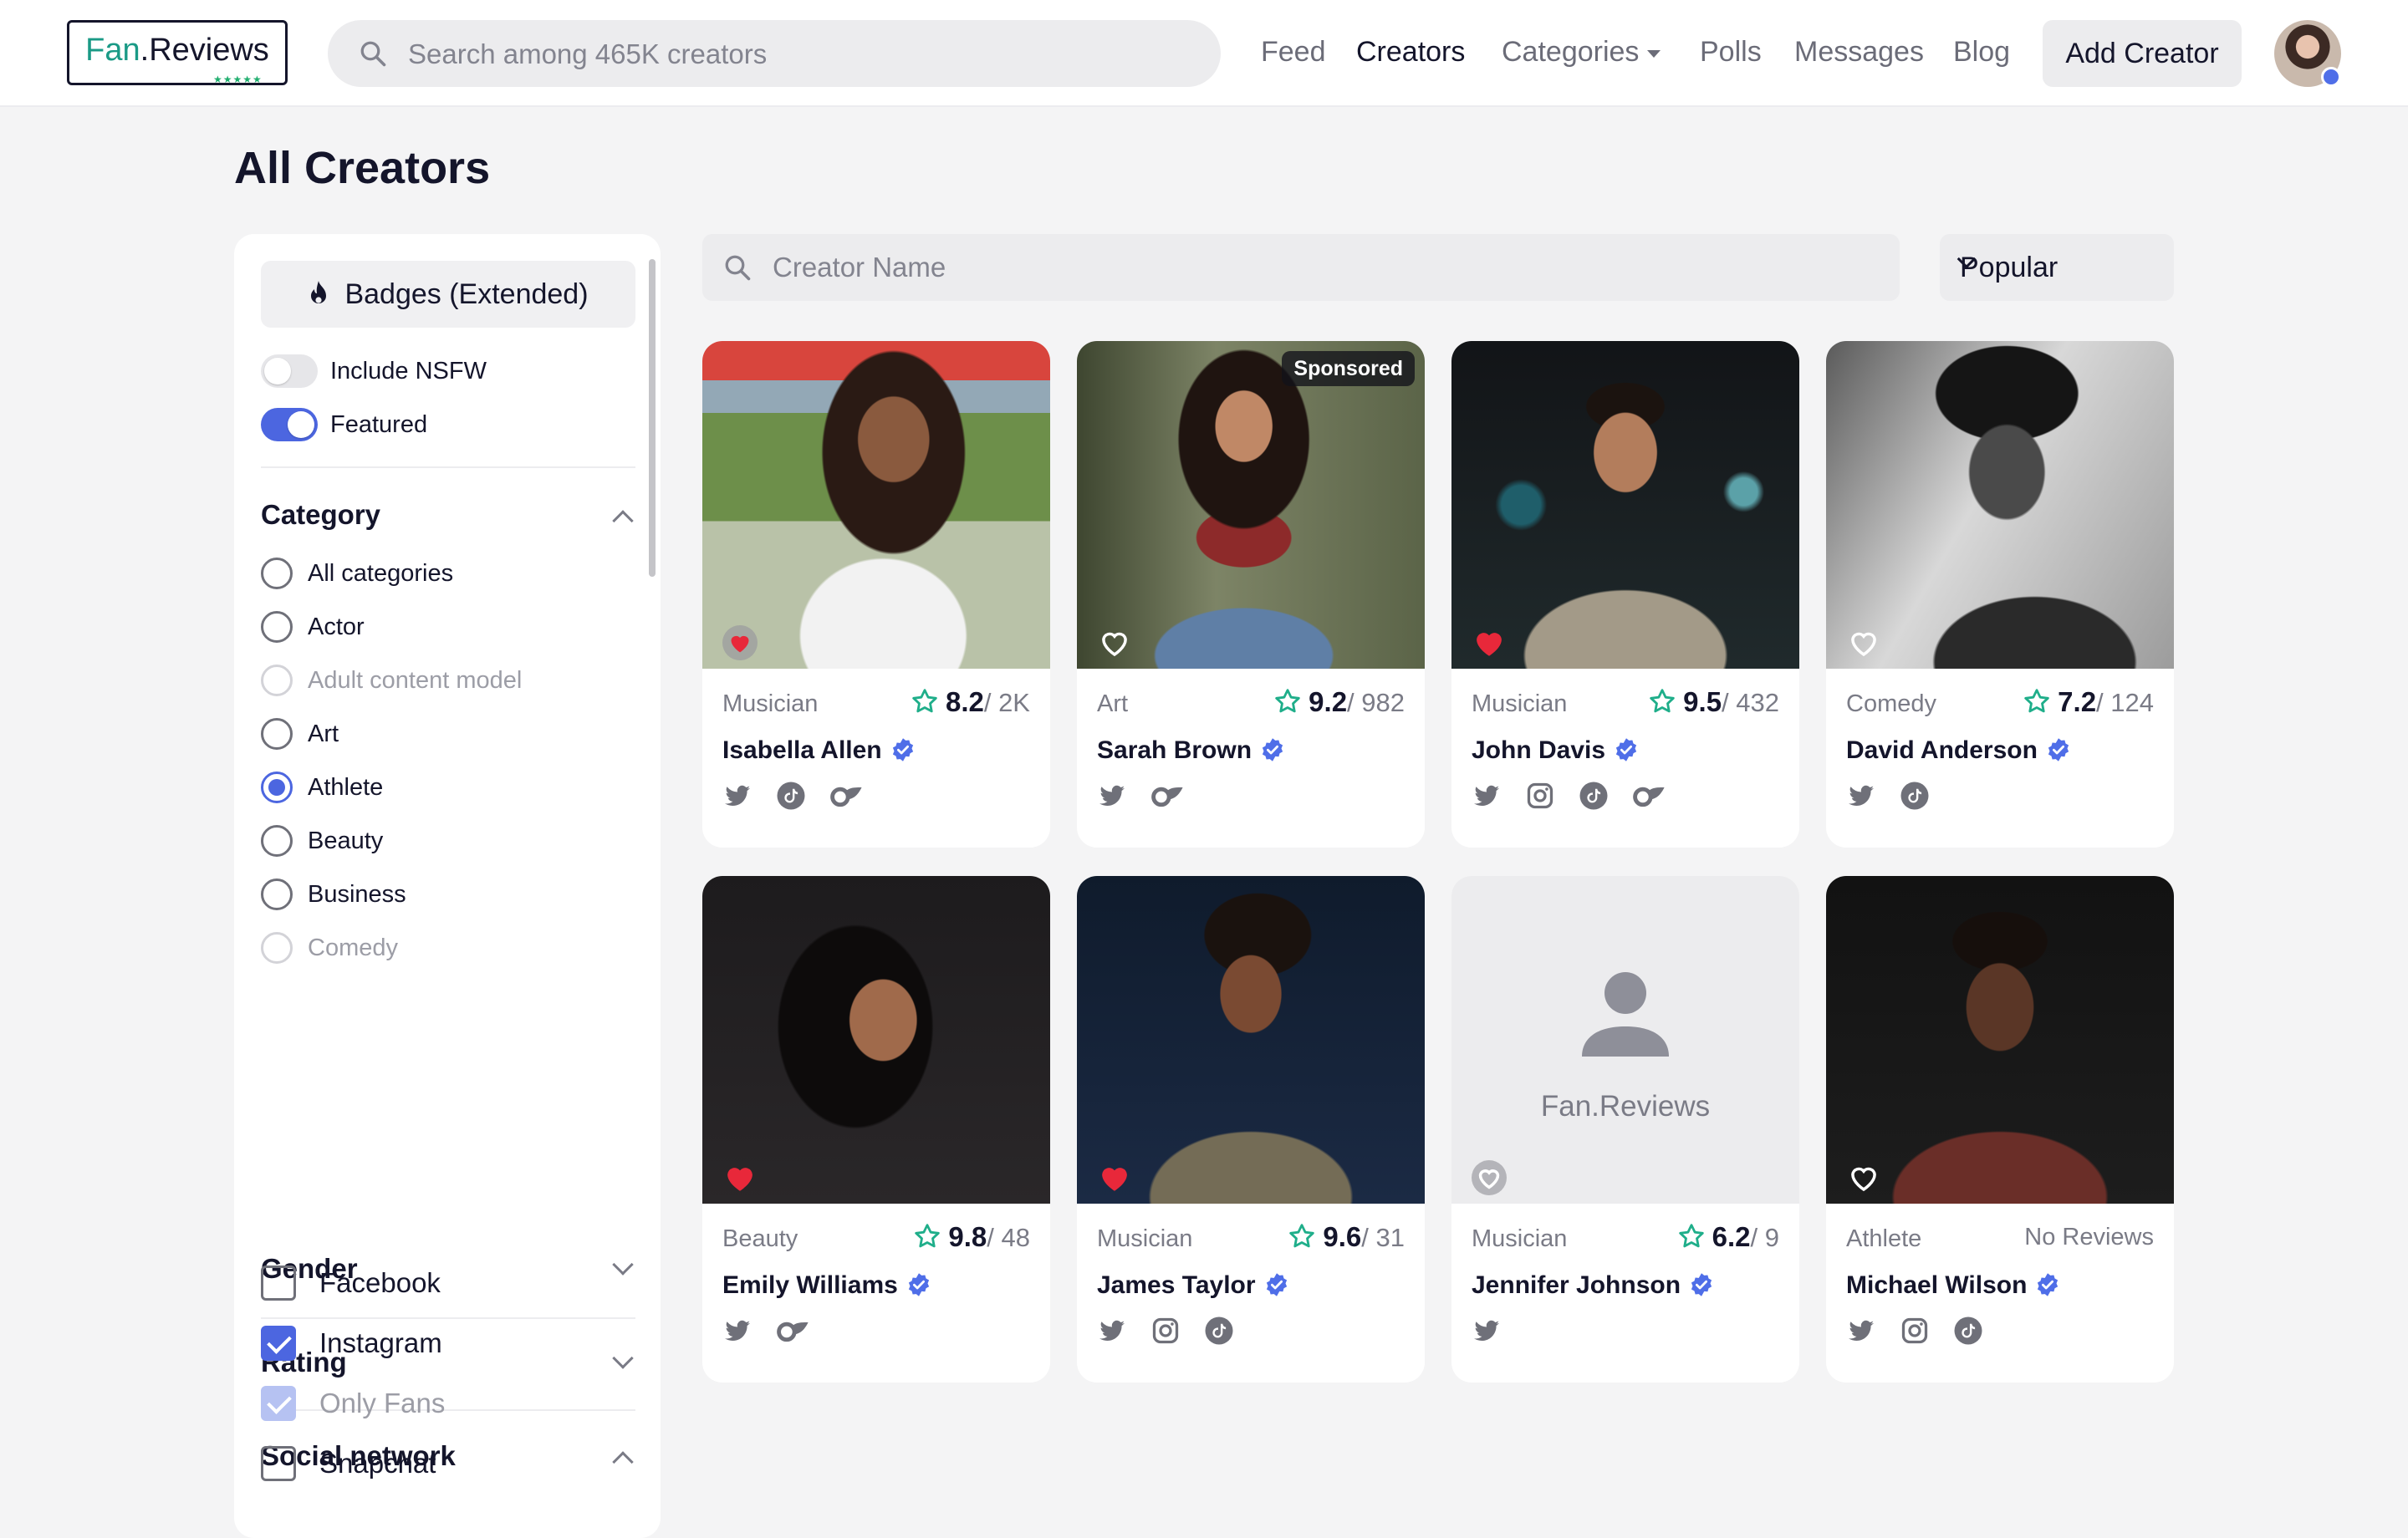 This screenshot has width=2408, height=1538. What do you see at coordinates (448, 515) in the screenshot?
I see `category-section-header: Category` at bounding box center [448, 515].